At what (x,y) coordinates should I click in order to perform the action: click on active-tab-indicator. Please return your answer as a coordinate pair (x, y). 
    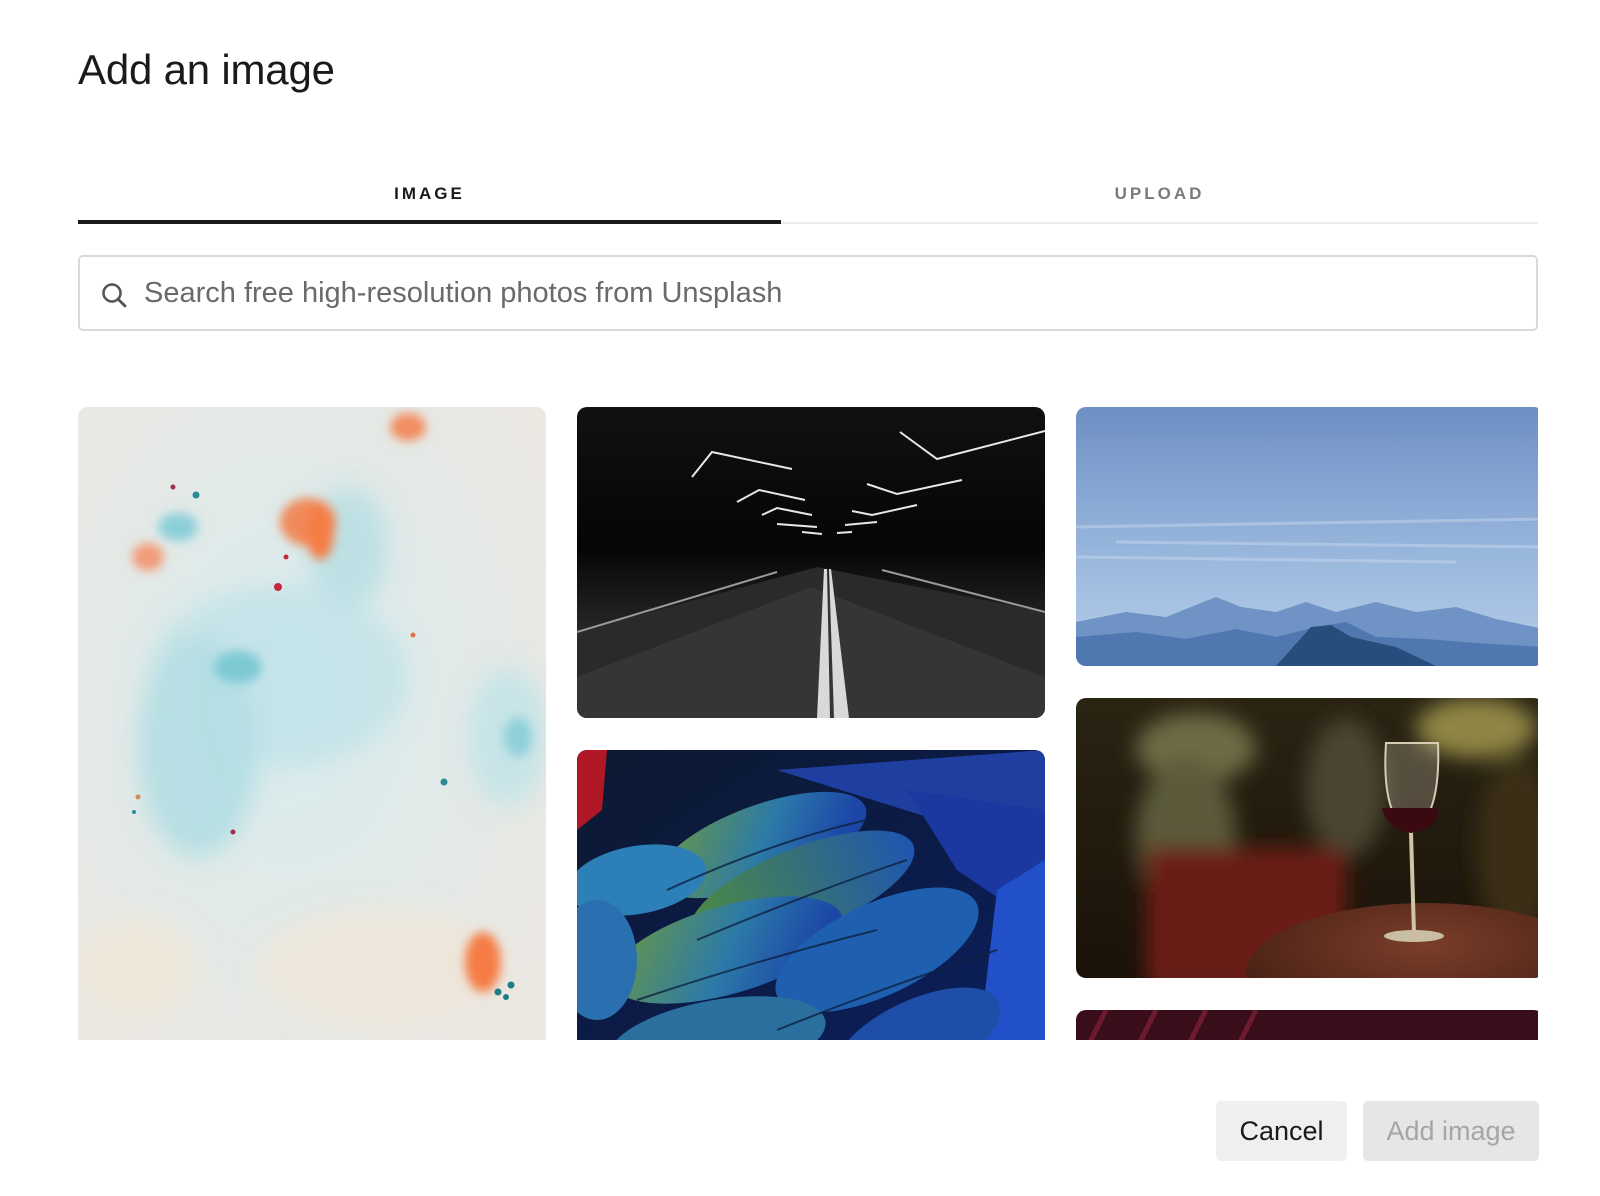
    Looking at the image, I should click on (429, 222).